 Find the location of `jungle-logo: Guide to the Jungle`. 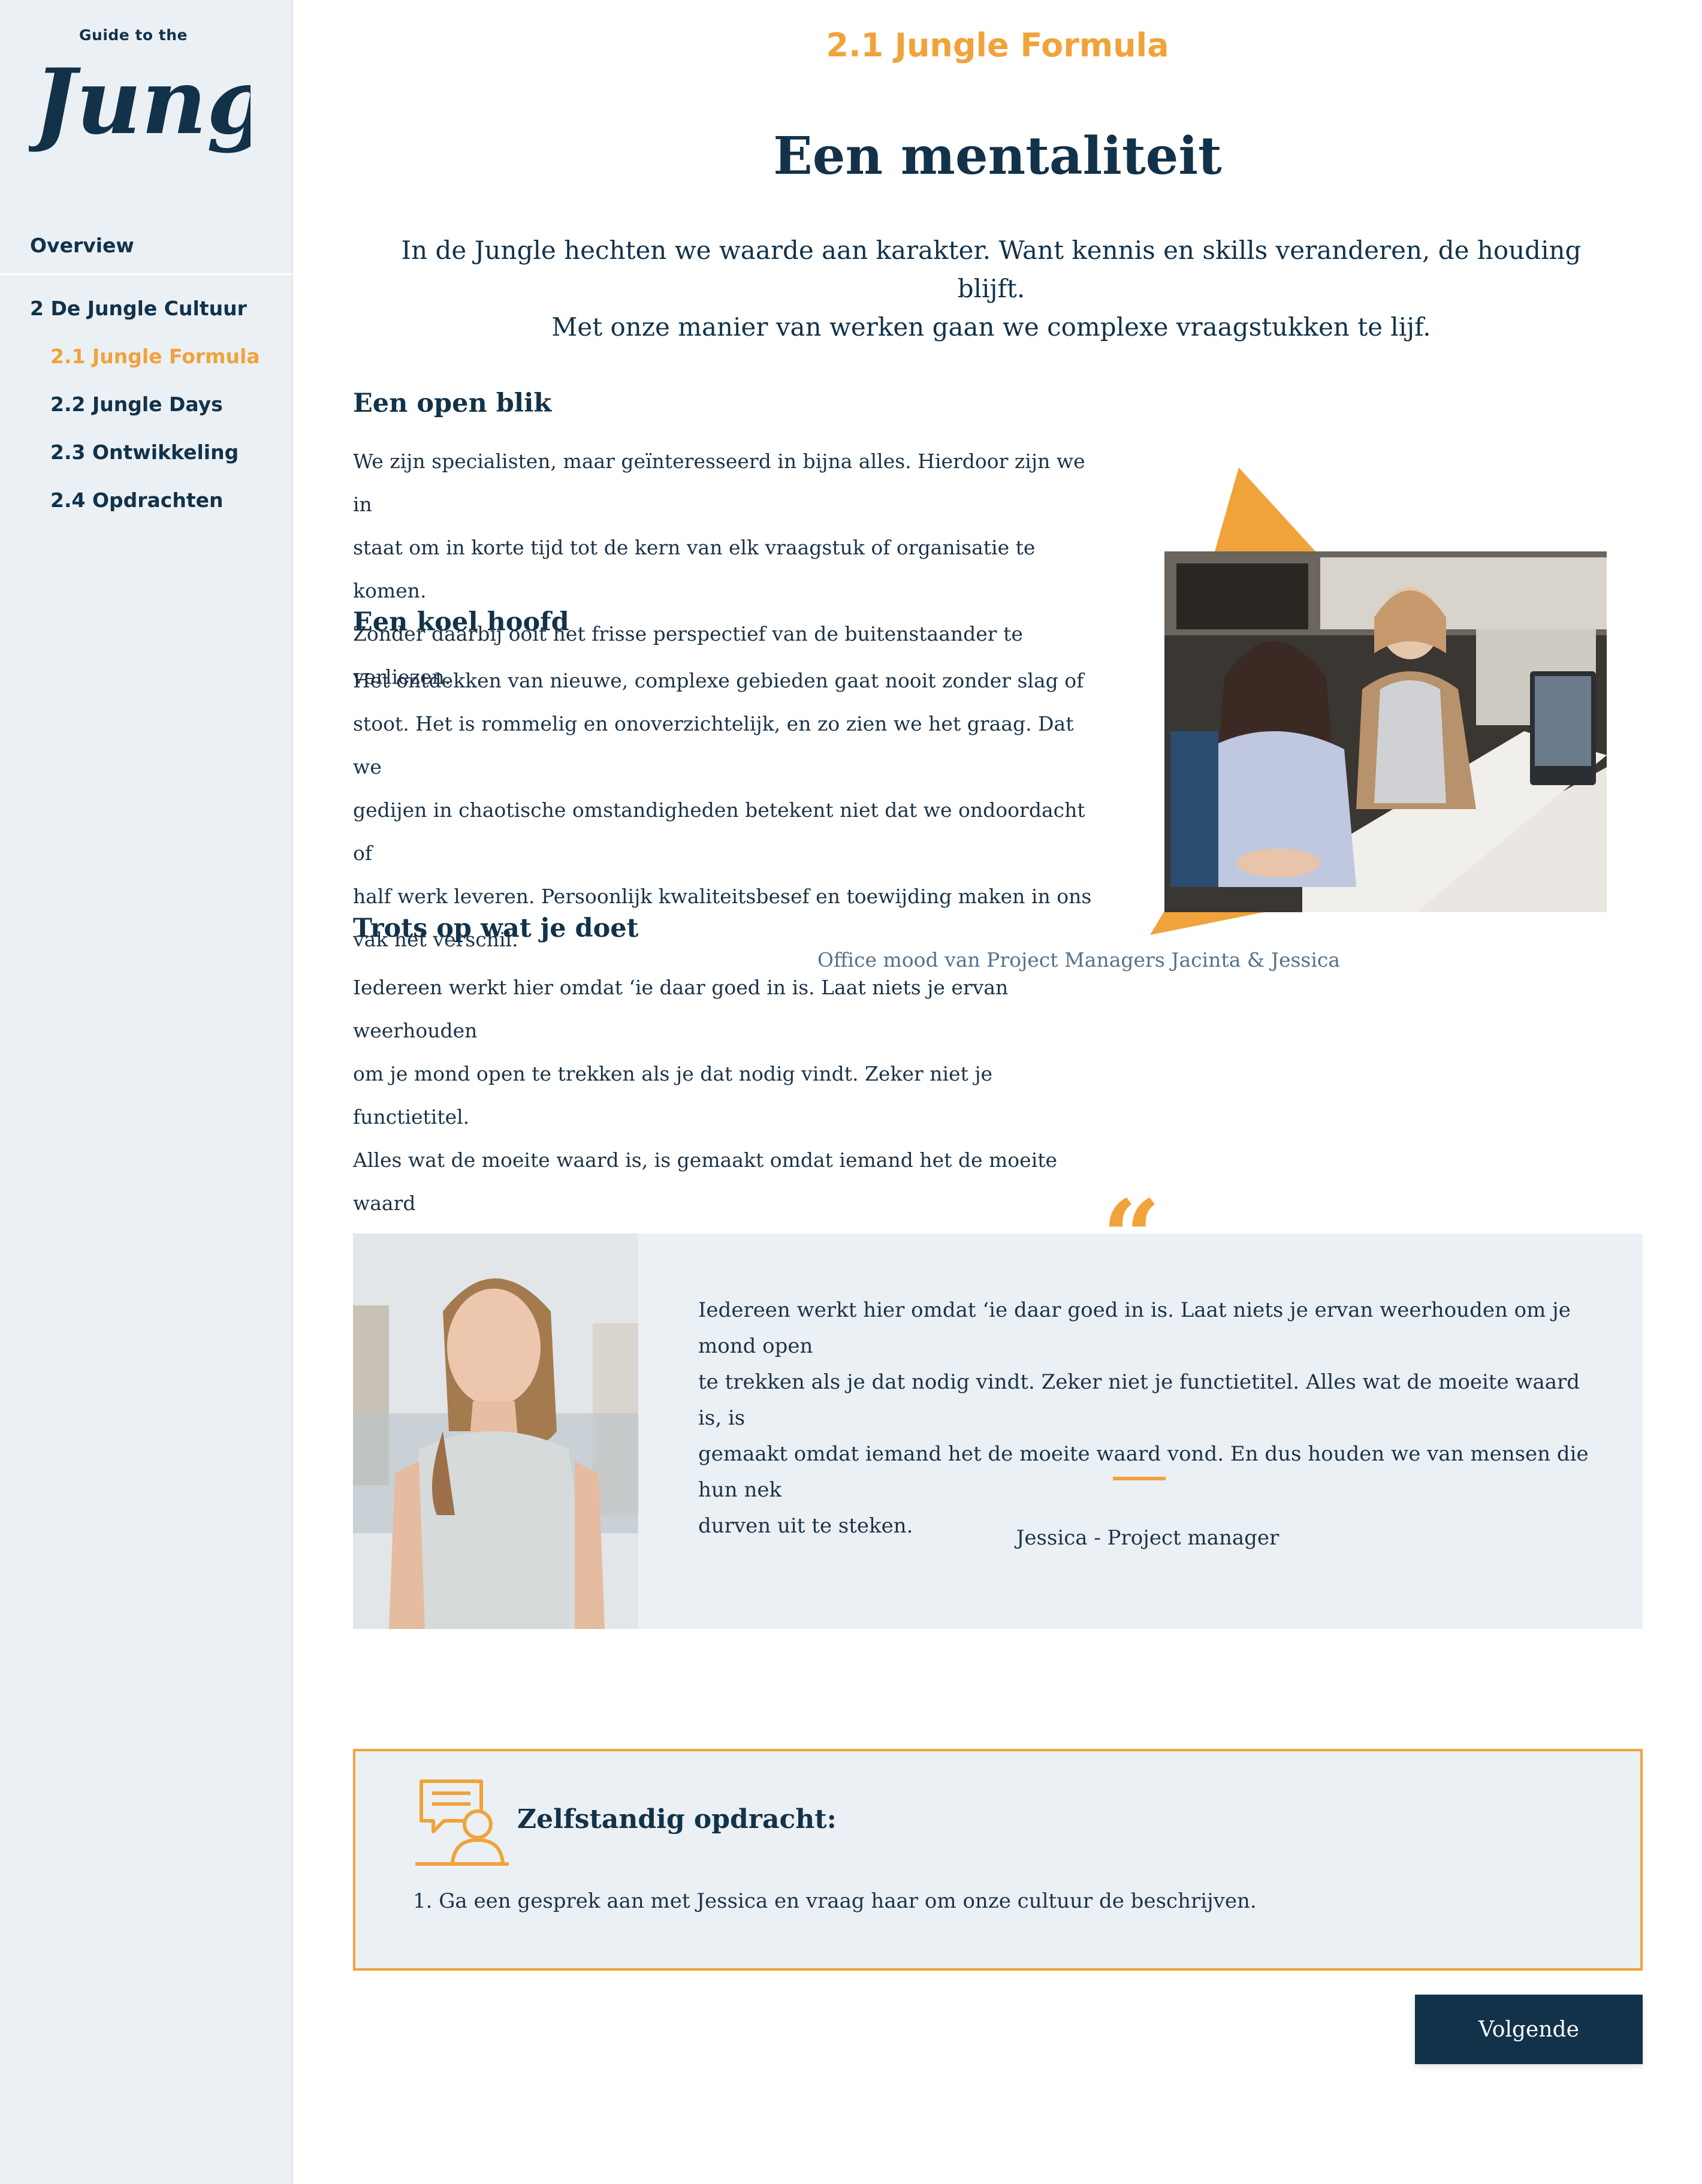

jungle-logo: Guide to the Jungle is located at coordinates (140, 91).